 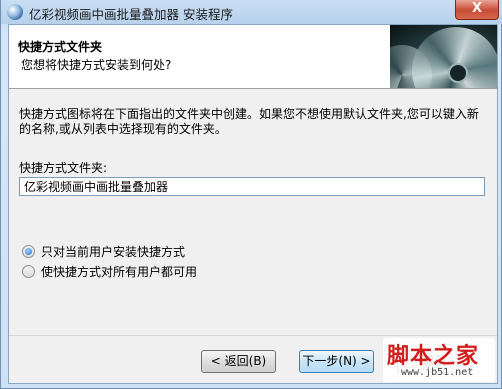 What do you see at coordinates (336, 361) in the screenshot?
I see `next-button: 下一步(N) >` at bounding box center [336, 361].